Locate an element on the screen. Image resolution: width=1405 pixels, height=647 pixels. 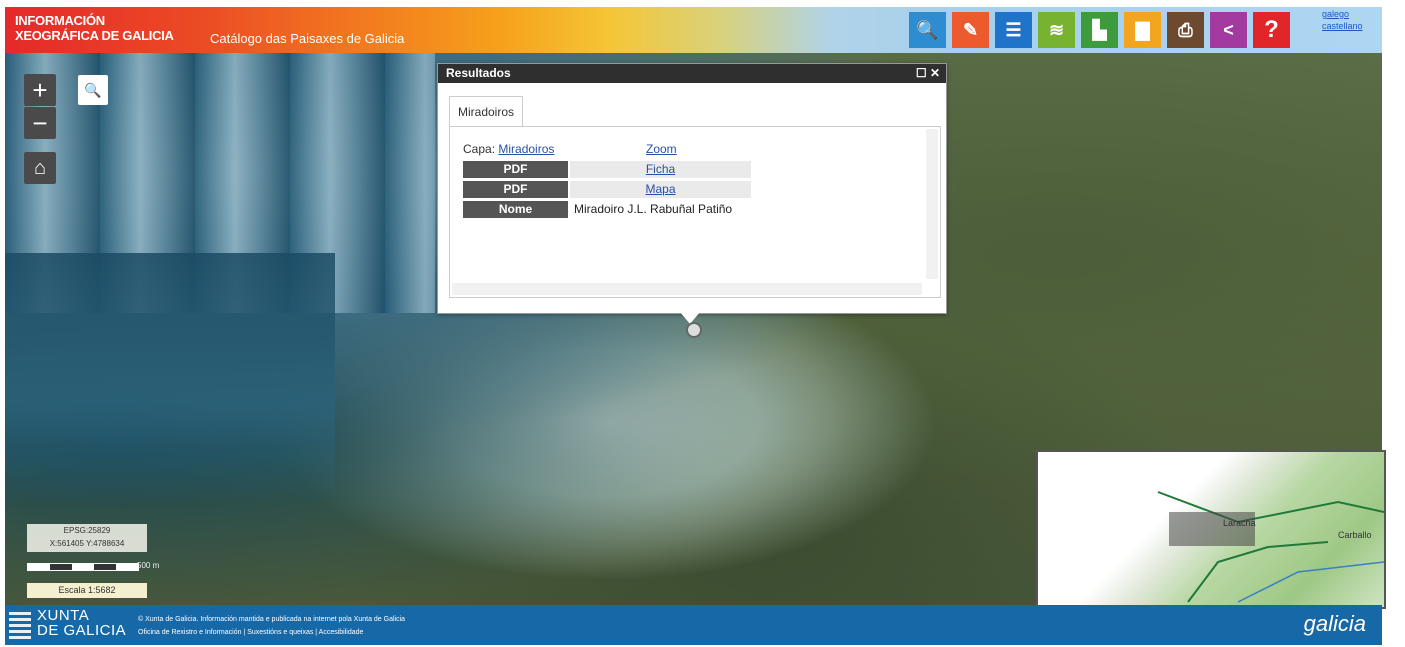
layer-row: Capa: Miradoiros is located at coordinates (508, 149).